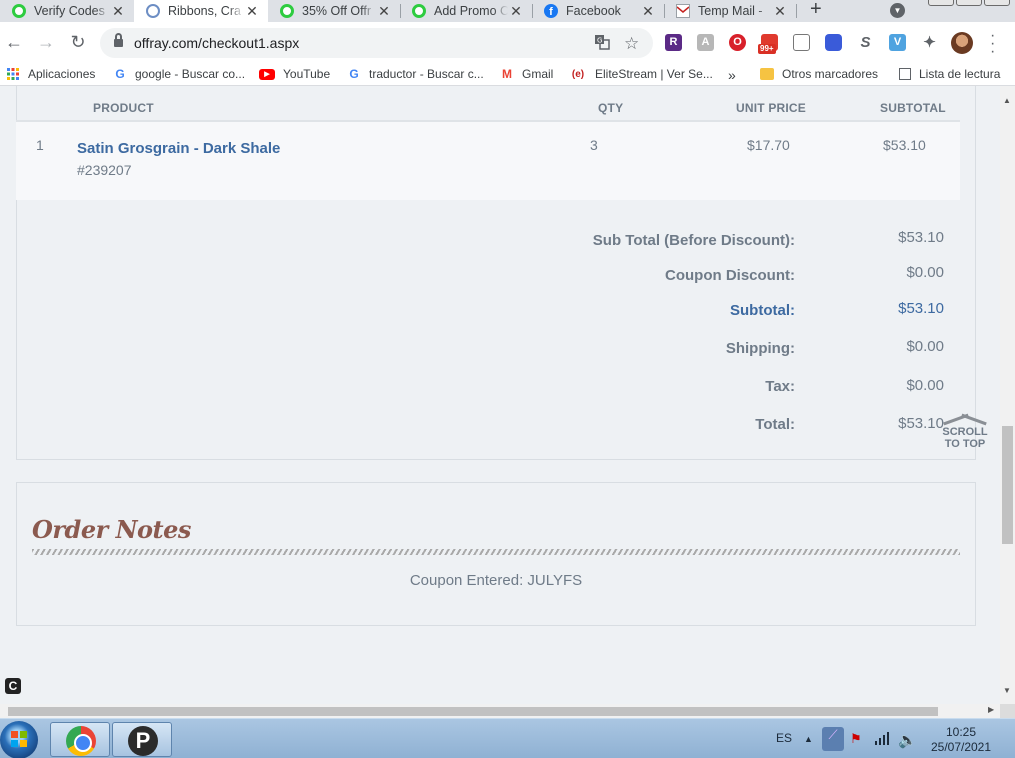 The height and width of the screenshot is (758, 1015). Describe the element at coordinates (737, 42) in the screenshot. I see `opera-icon: O` at that location.